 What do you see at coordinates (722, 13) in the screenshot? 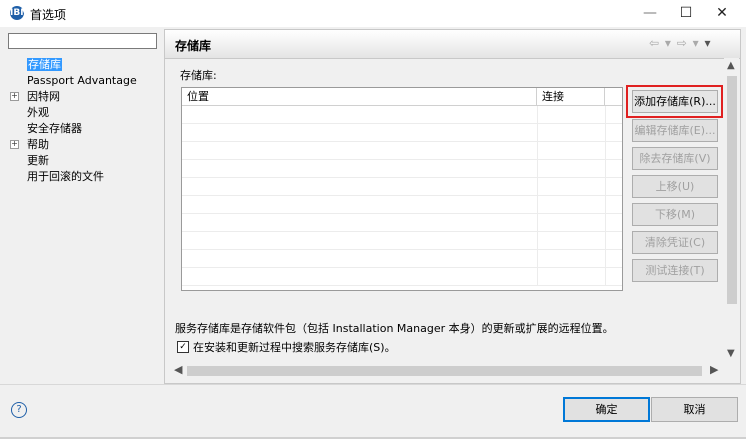
I see `close-button: ✕` at bounding box center [722, 13].